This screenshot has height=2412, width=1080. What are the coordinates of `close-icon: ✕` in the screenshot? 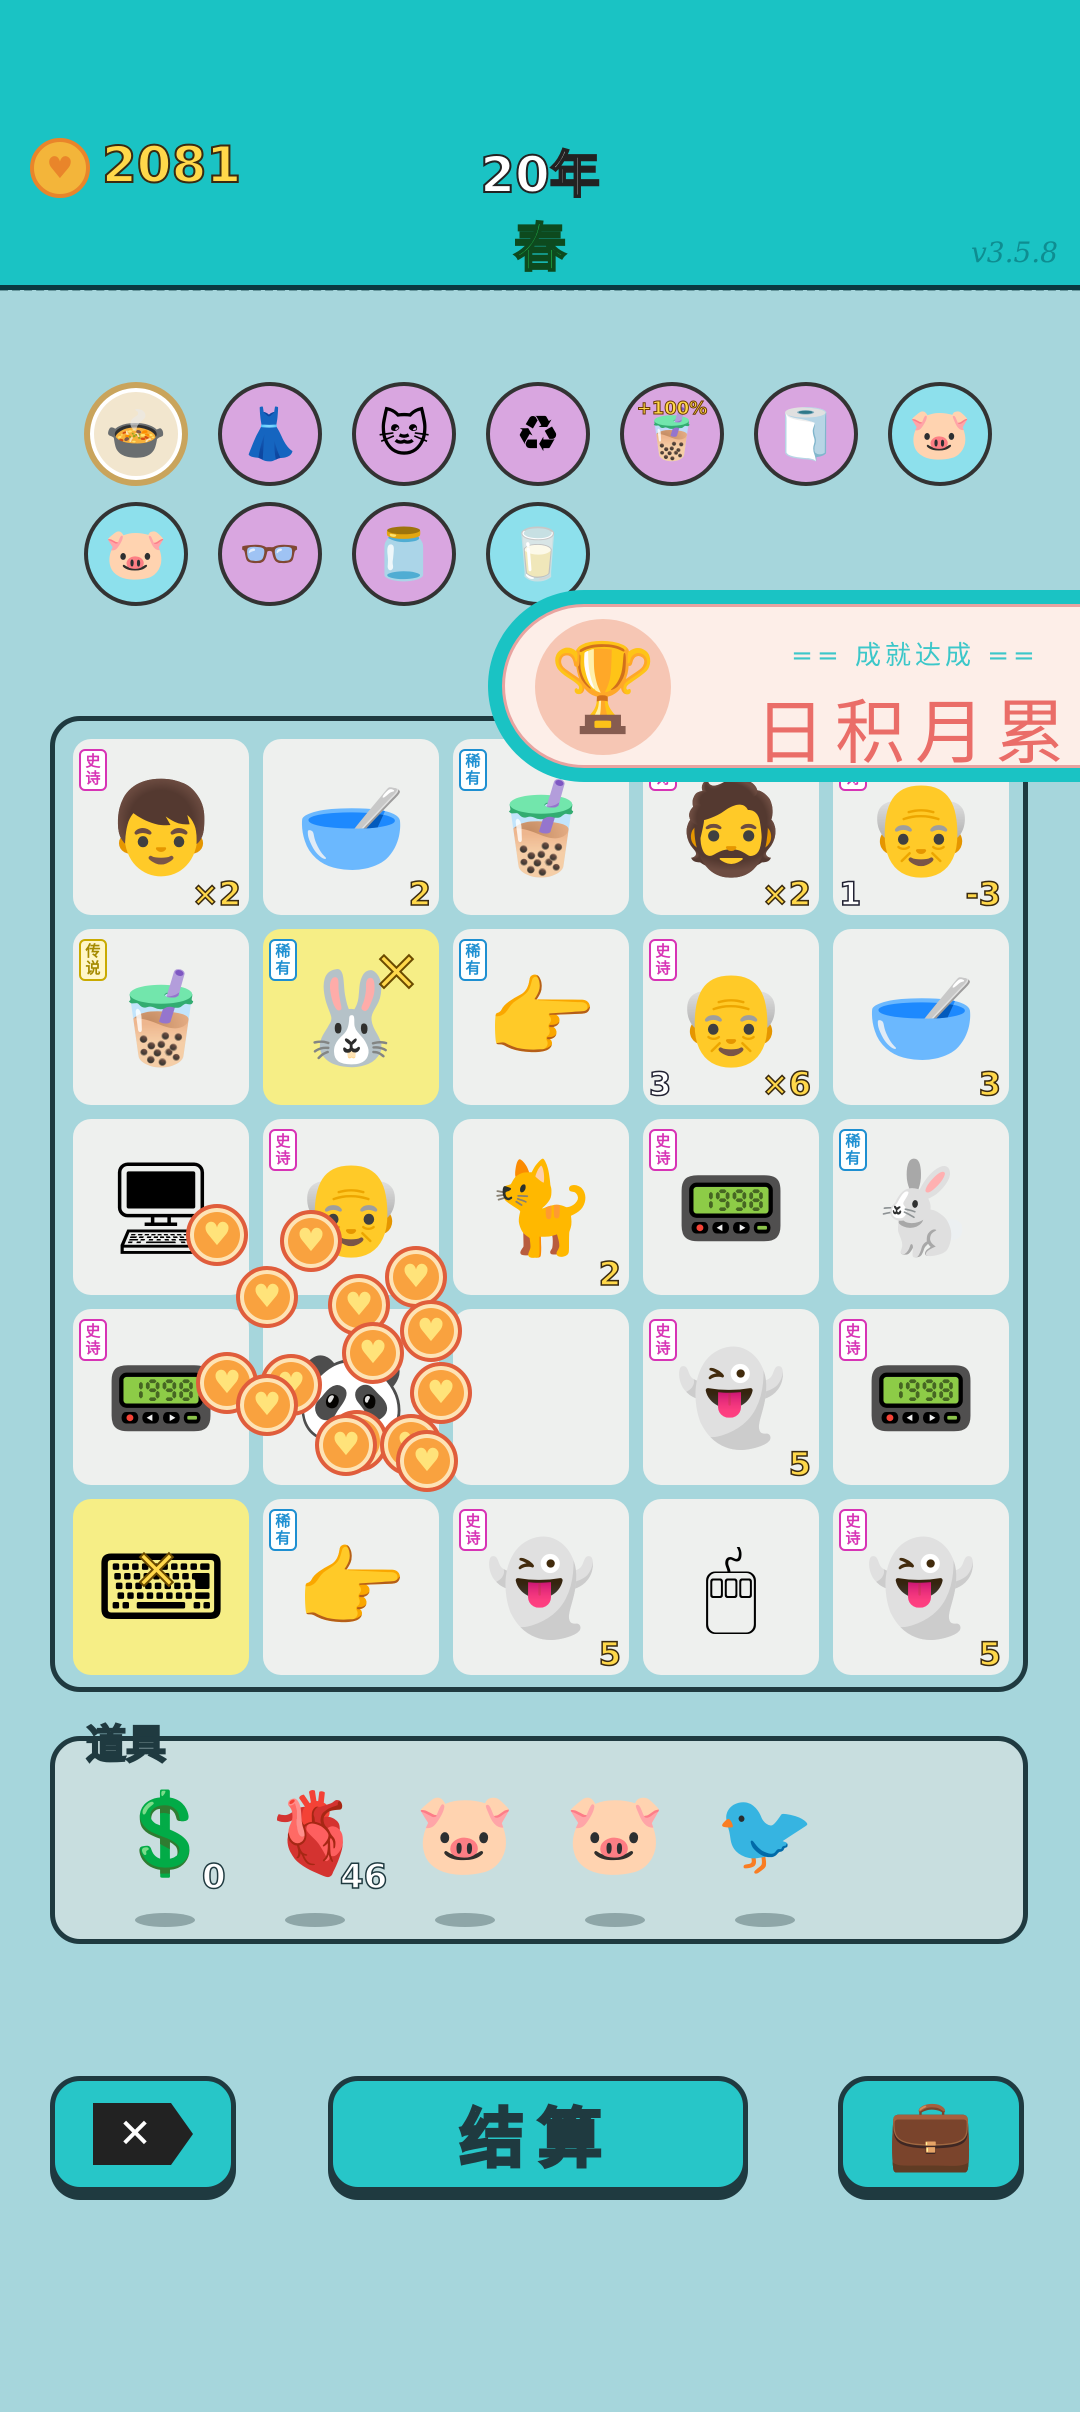 It's located at (143, 2134).